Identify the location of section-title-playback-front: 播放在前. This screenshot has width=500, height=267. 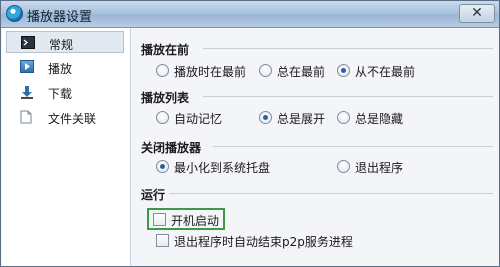
(165, 50).